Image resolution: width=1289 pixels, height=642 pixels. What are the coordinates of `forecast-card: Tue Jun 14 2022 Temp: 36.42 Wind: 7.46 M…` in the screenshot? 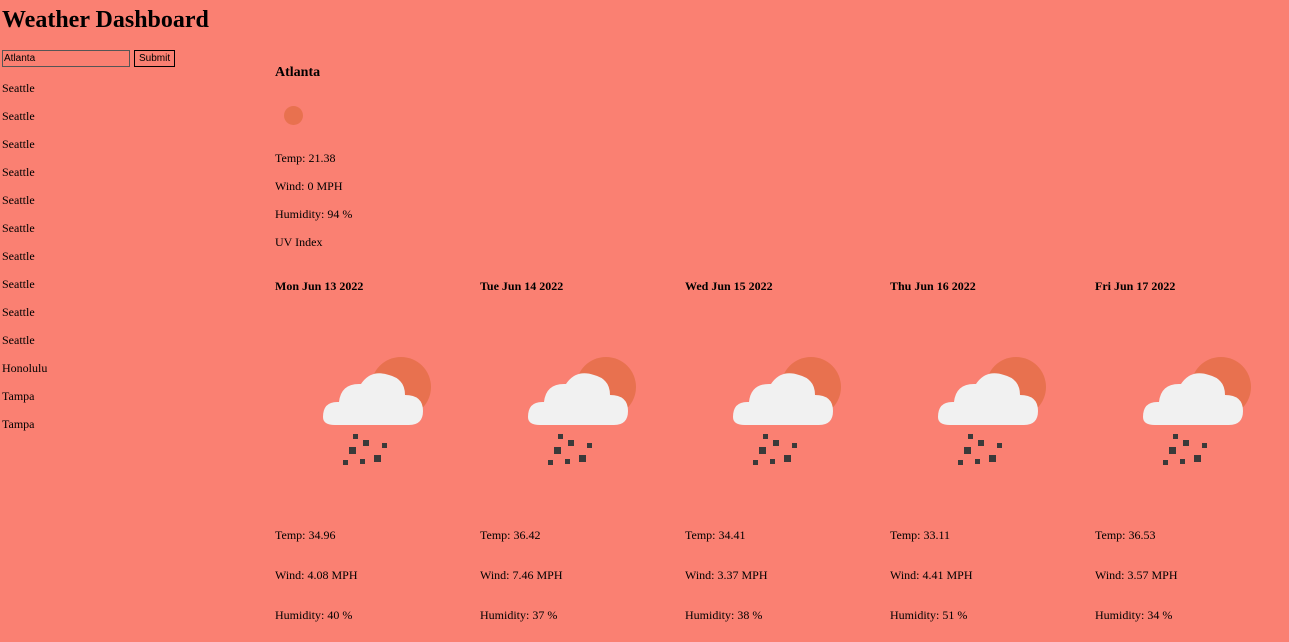 It's located at (580, 459).